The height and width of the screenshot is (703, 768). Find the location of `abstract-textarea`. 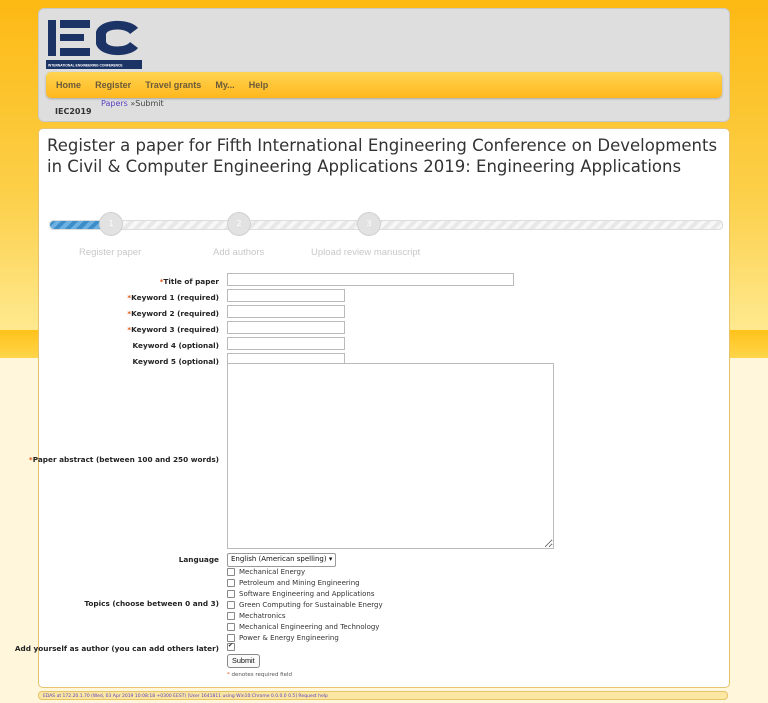

abstract-textarea is located at coordinates (390, 456).